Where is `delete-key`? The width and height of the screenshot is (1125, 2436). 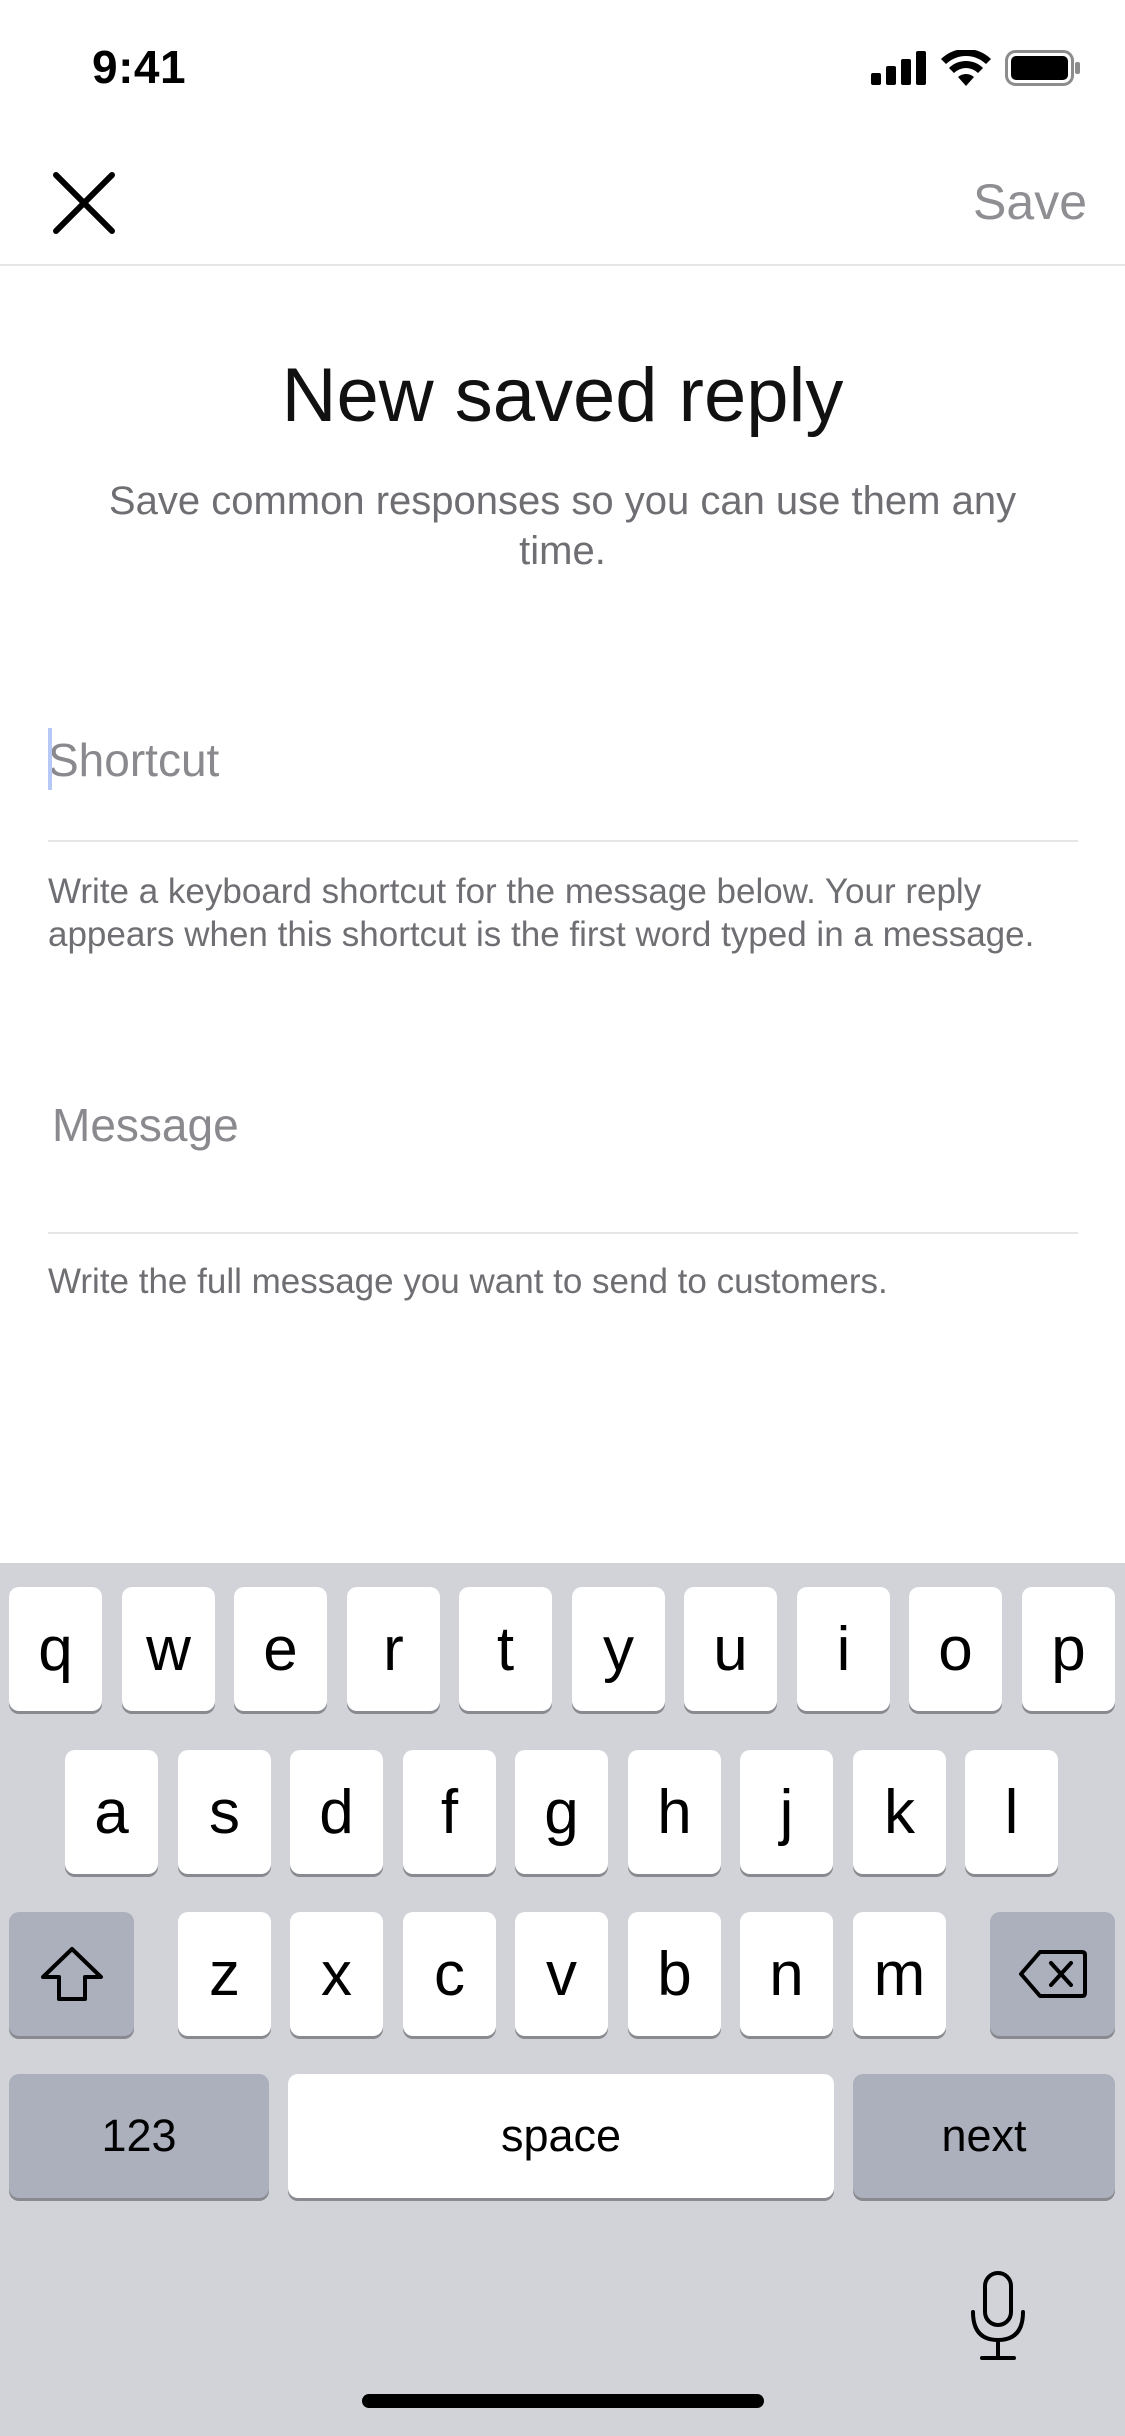 delete-key is located at coordinates (1052, 1974).